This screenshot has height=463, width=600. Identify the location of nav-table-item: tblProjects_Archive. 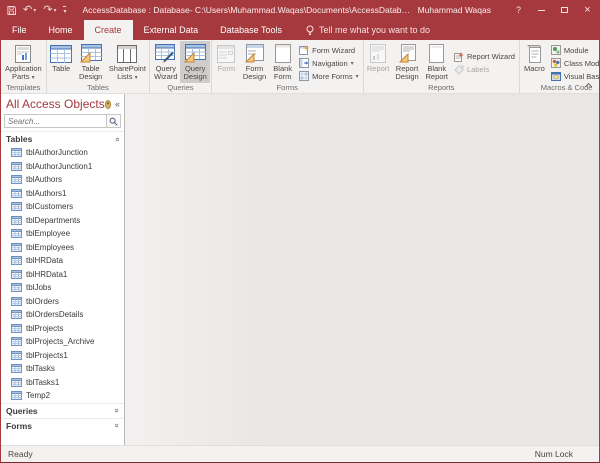
(62, 342).